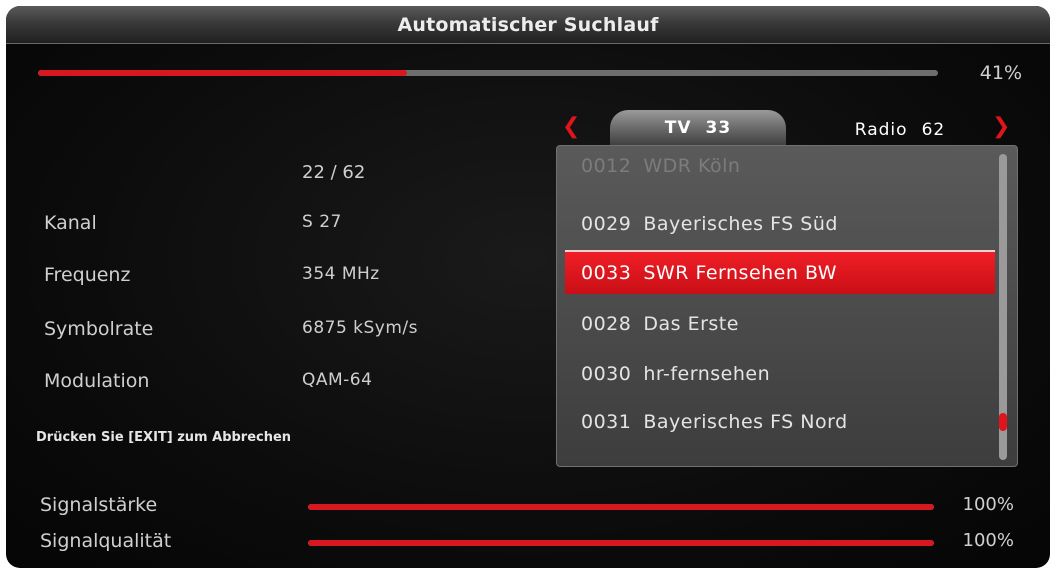 This screenshot has height=573, width=1056. I want to click on channel-name: SWR Fernsehen BW, so click(740, 273).